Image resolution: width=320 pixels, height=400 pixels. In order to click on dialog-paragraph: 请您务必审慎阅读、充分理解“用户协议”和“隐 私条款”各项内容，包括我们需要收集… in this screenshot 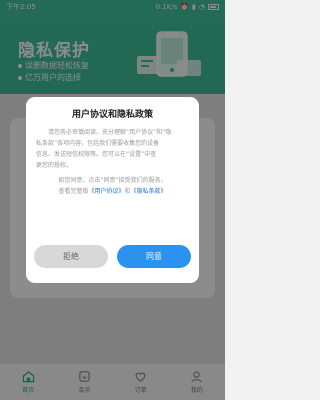, I will do `click(112, 149)`.